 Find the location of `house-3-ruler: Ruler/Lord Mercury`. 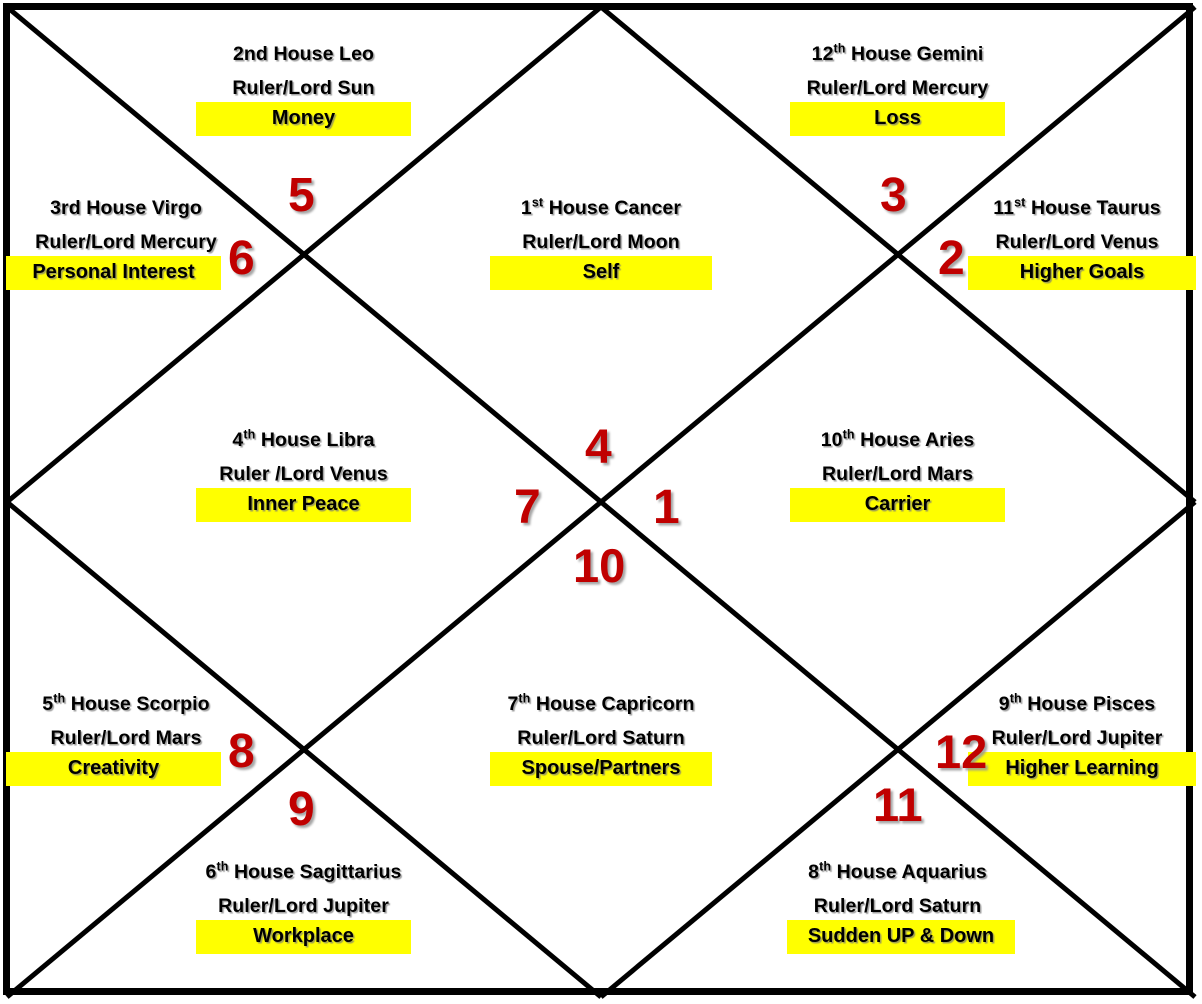

house-3-ruler: Ruler/Lord Mercury is located at coordinates (126, 242).